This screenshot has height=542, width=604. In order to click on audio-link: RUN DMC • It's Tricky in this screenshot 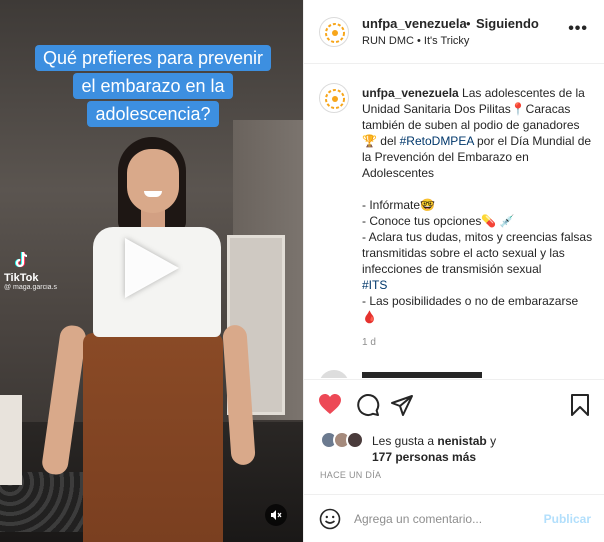, I will do `click(415, 41)`.